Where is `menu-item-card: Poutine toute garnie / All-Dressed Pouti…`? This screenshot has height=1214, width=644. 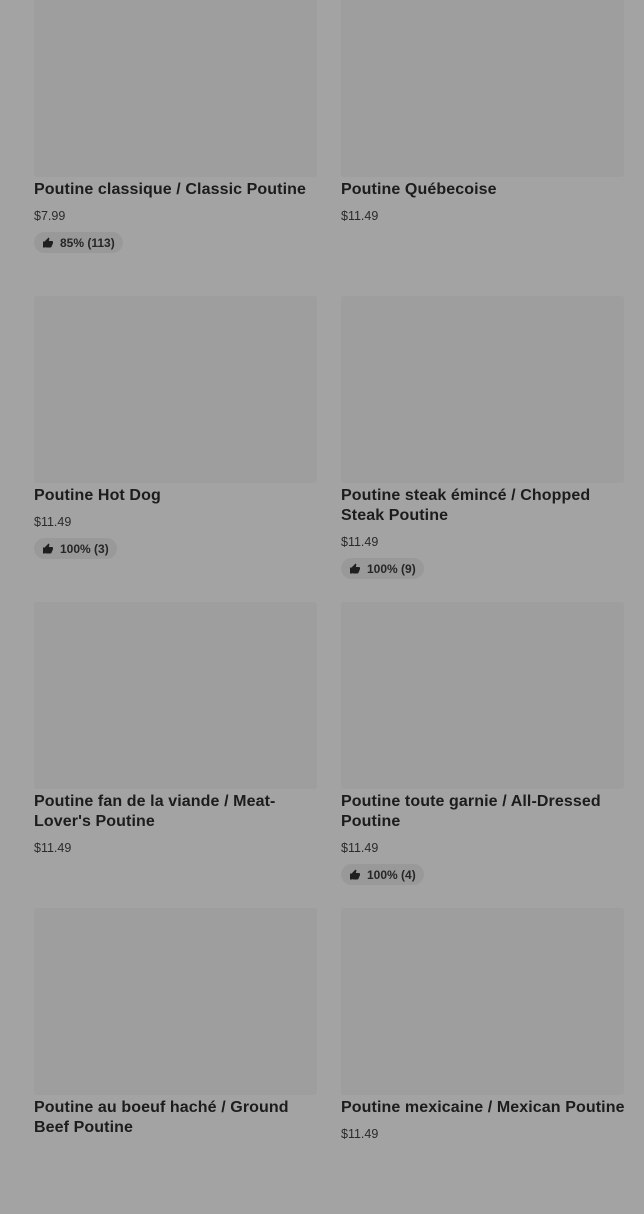
menu-item-card: Poutine toute garnie / All-Dressed Pouti… is located at coordinates (482, 755).